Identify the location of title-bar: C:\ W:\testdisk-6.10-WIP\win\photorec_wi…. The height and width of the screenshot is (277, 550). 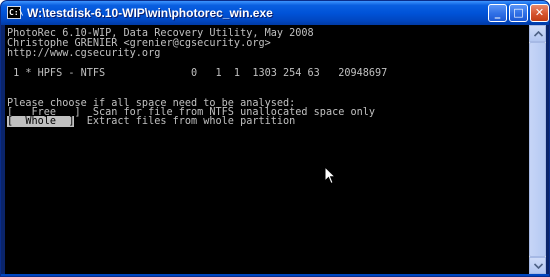
(275, 13).